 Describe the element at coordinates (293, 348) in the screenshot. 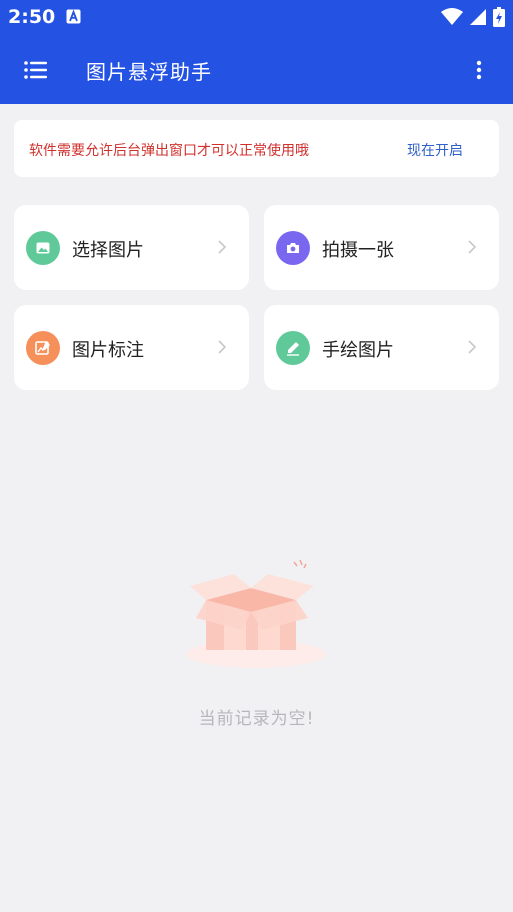

I see `pen-icon` at that location.